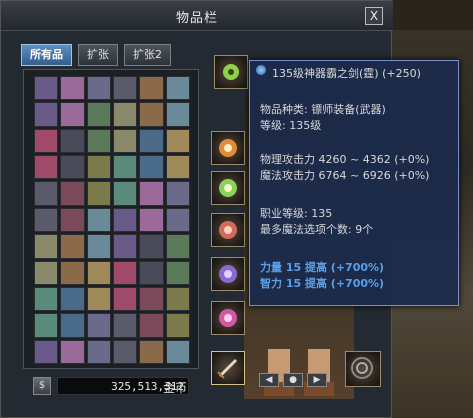 This screenshot has width=473, height=418. What do you see at coordinates (46, 55) in the screenshot?
I see `tab-all-items: 所有品` at bounding box center [46, 55].